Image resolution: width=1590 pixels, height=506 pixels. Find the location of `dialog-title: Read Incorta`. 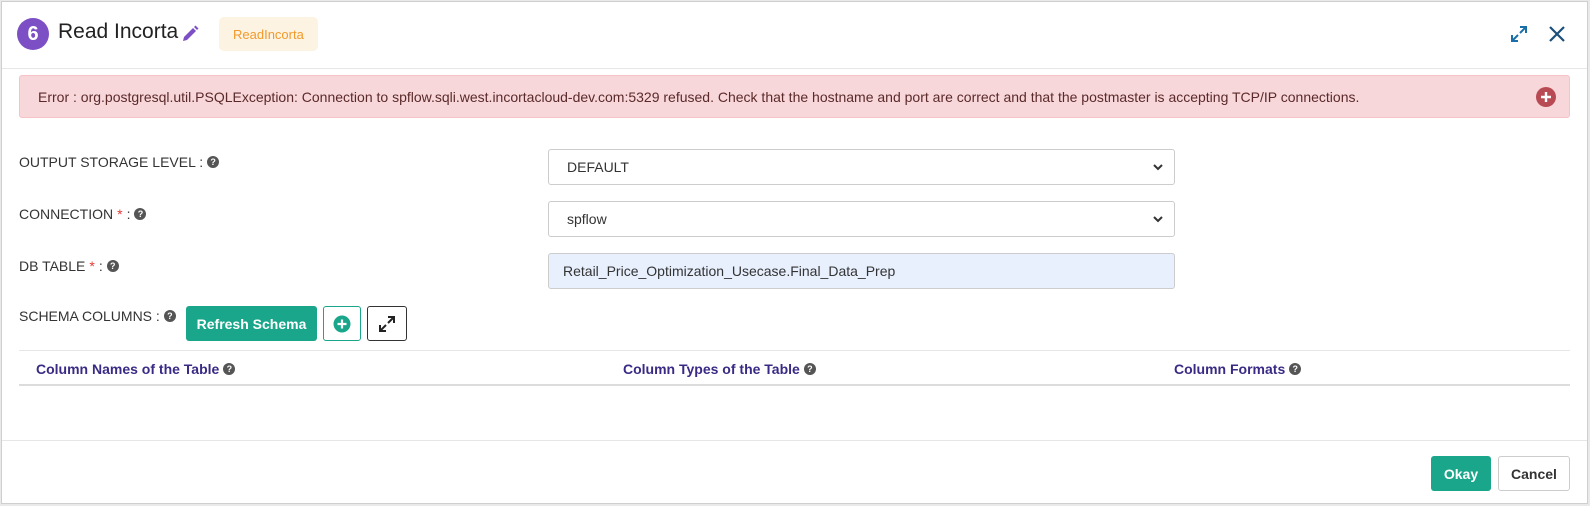

dialog-title: Read Incorta is located at coordinates (118, 31).